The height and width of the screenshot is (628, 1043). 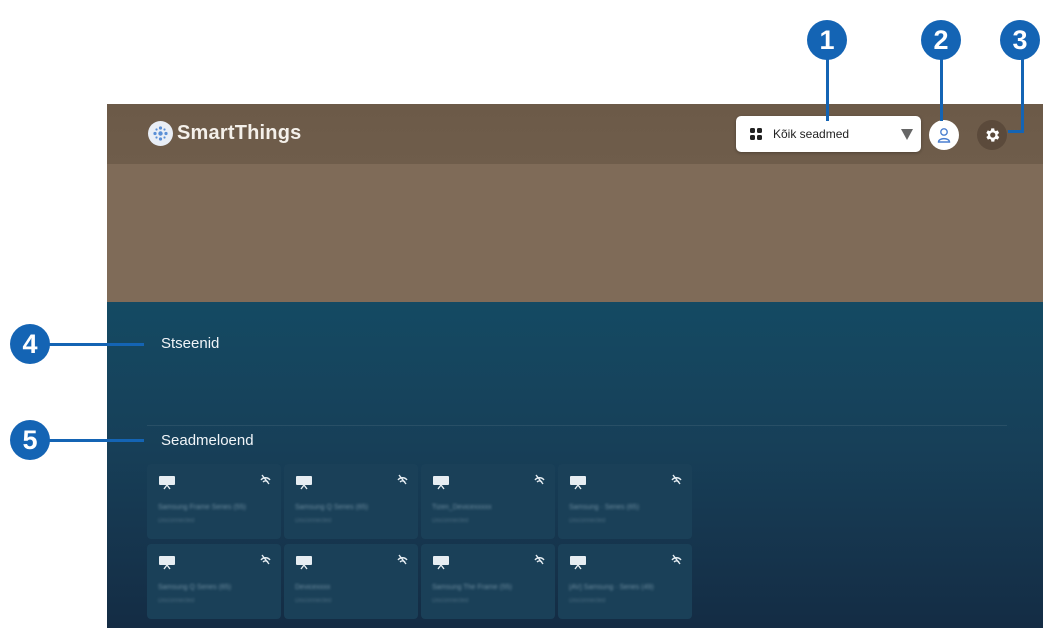 What do you see at coordinates (462, 507) in the screenshot?
I see `device-name: Tizen_Devicexxxxx` at bounding box center [462, 507].